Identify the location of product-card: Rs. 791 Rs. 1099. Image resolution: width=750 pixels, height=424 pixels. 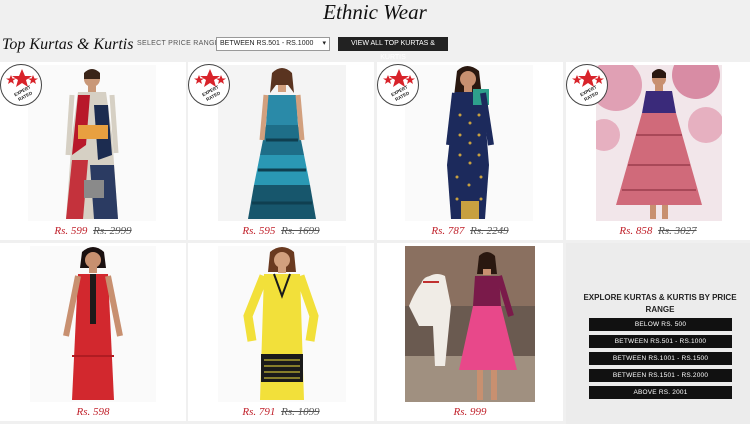
(281, 332).